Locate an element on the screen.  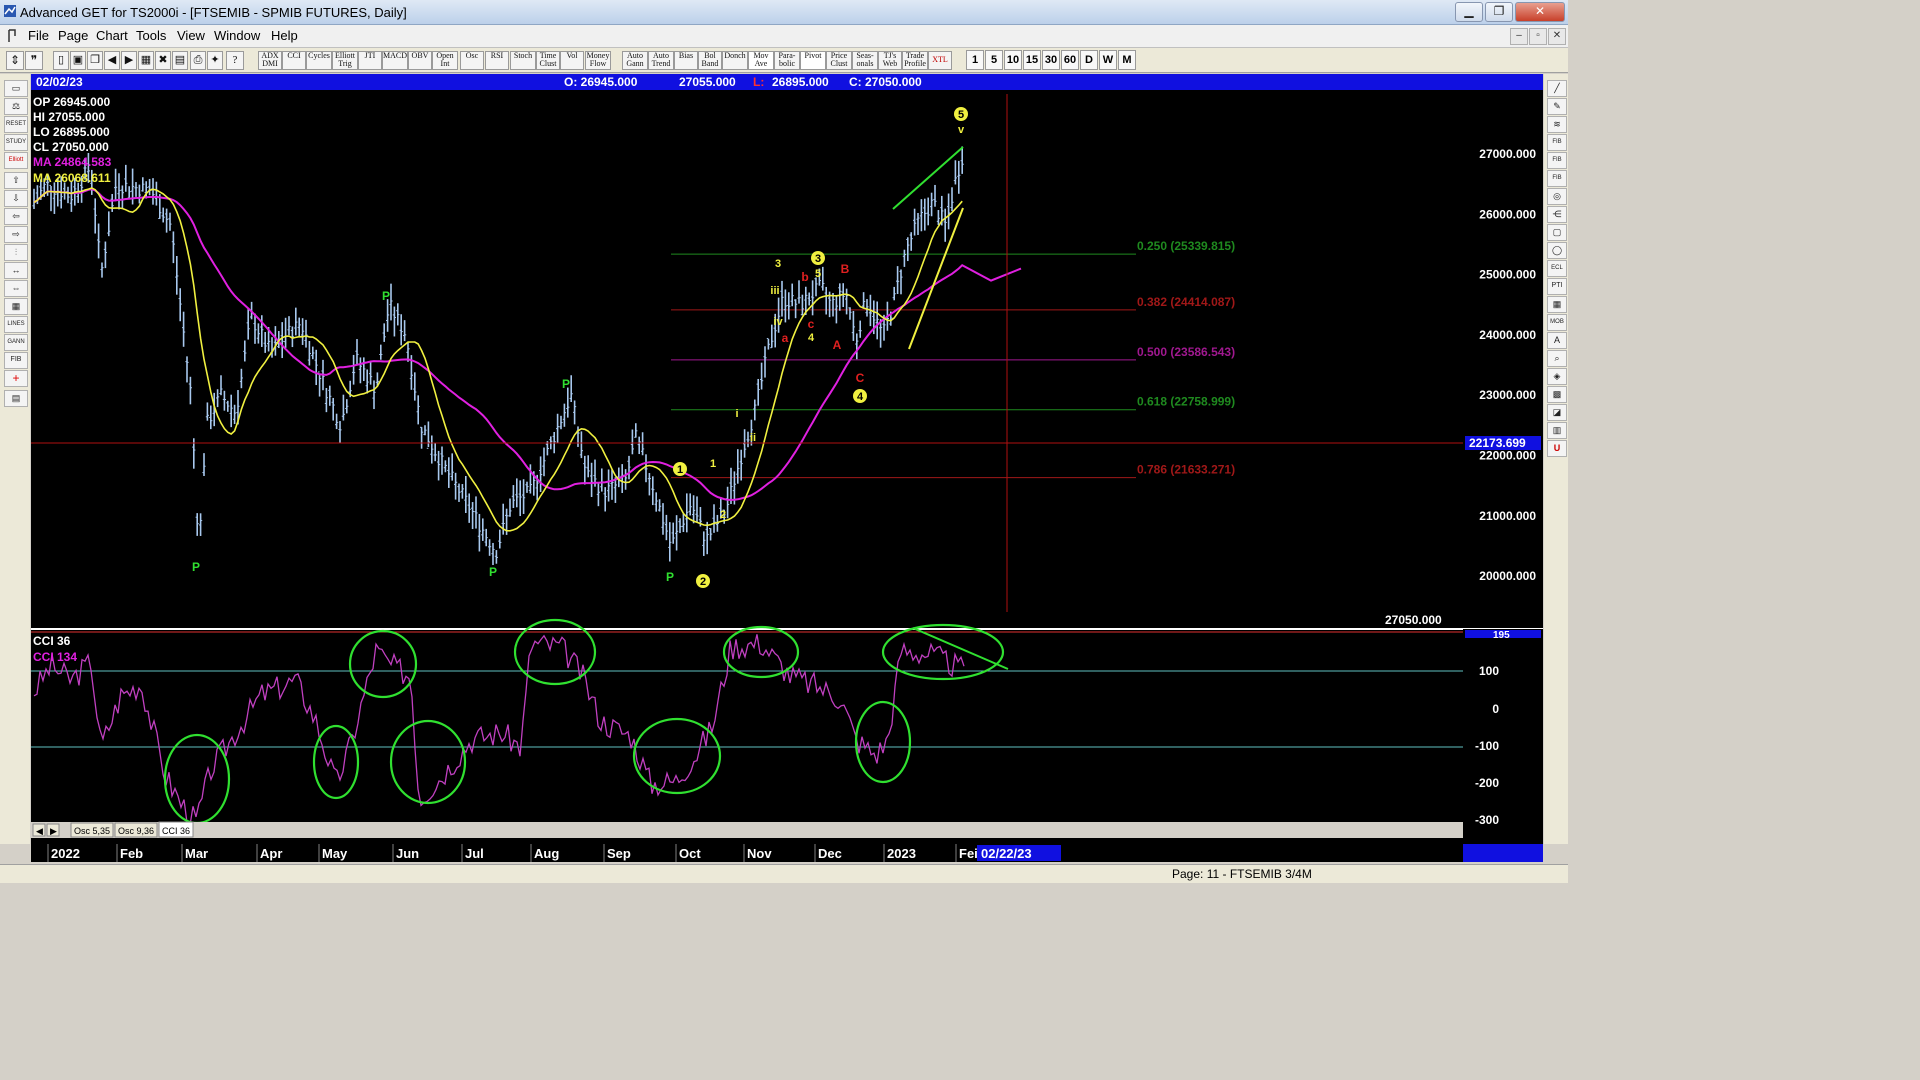
timeframe-d: D is located at coordinates (1089, 60).